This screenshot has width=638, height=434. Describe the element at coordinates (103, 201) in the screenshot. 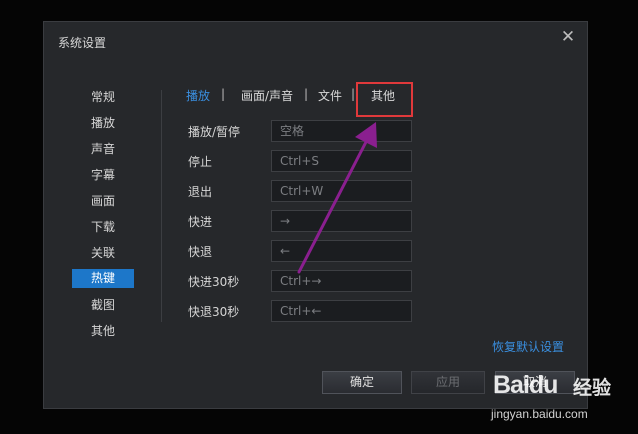

I see `sidebar-item-picture: 画面` at that location.